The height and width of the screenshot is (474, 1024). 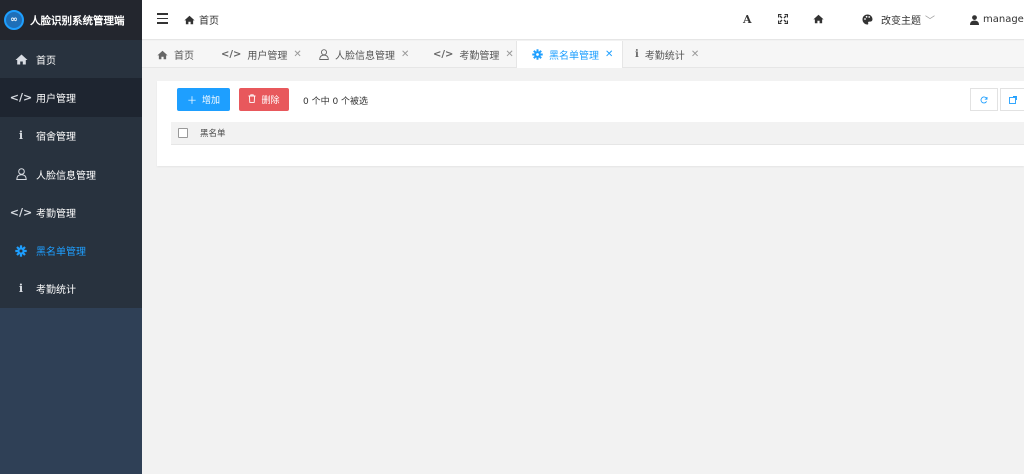 I want to click on username: manage, so click(x=1003, y=19).